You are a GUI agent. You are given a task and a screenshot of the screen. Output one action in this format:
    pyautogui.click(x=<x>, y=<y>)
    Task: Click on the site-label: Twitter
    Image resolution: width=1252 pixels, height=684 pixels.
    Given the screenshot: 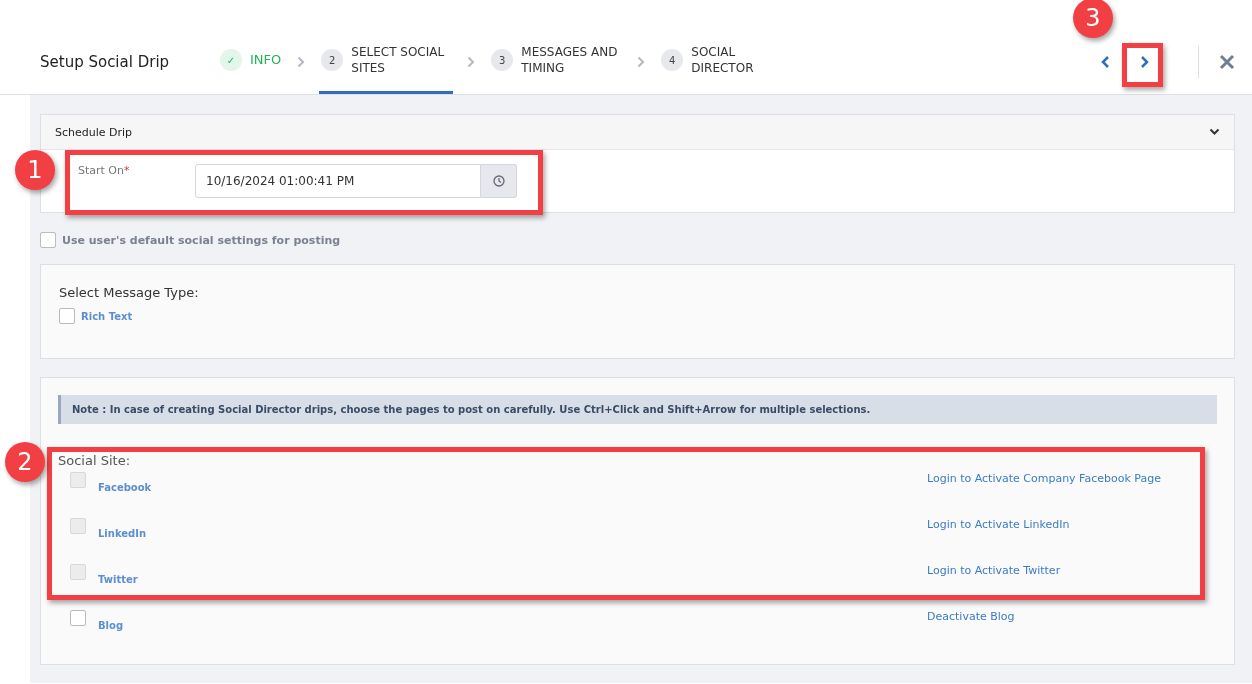 What is the action you would take?
    pyautogui.click(x=118, y=579)
    